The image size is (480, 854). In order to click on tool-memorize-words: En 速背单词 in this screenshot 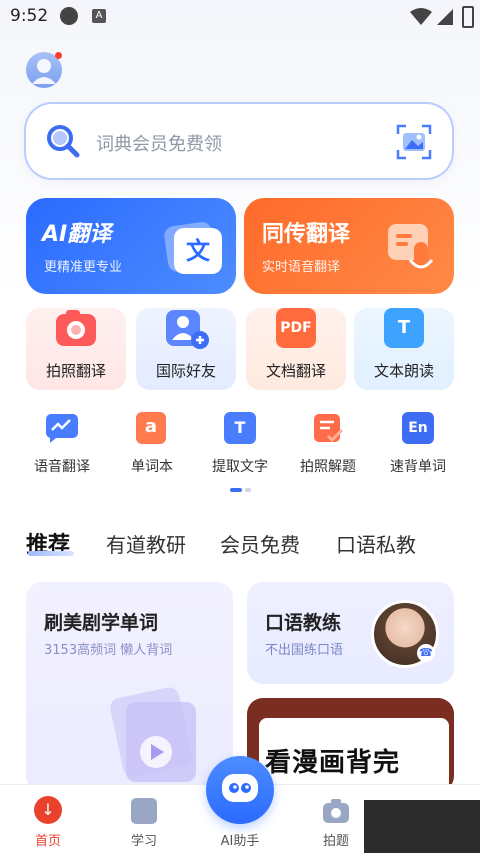, I will do `click(418, 444)`.